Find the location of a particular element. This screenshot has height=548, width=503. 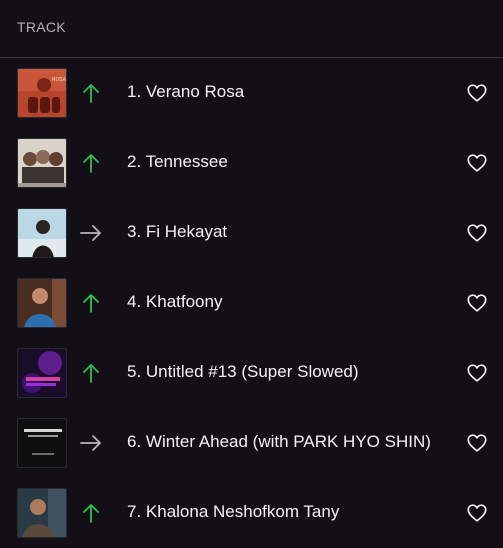

track-title: 7. Khalona Neshofkom Tany is located at coordinates (287, 512).